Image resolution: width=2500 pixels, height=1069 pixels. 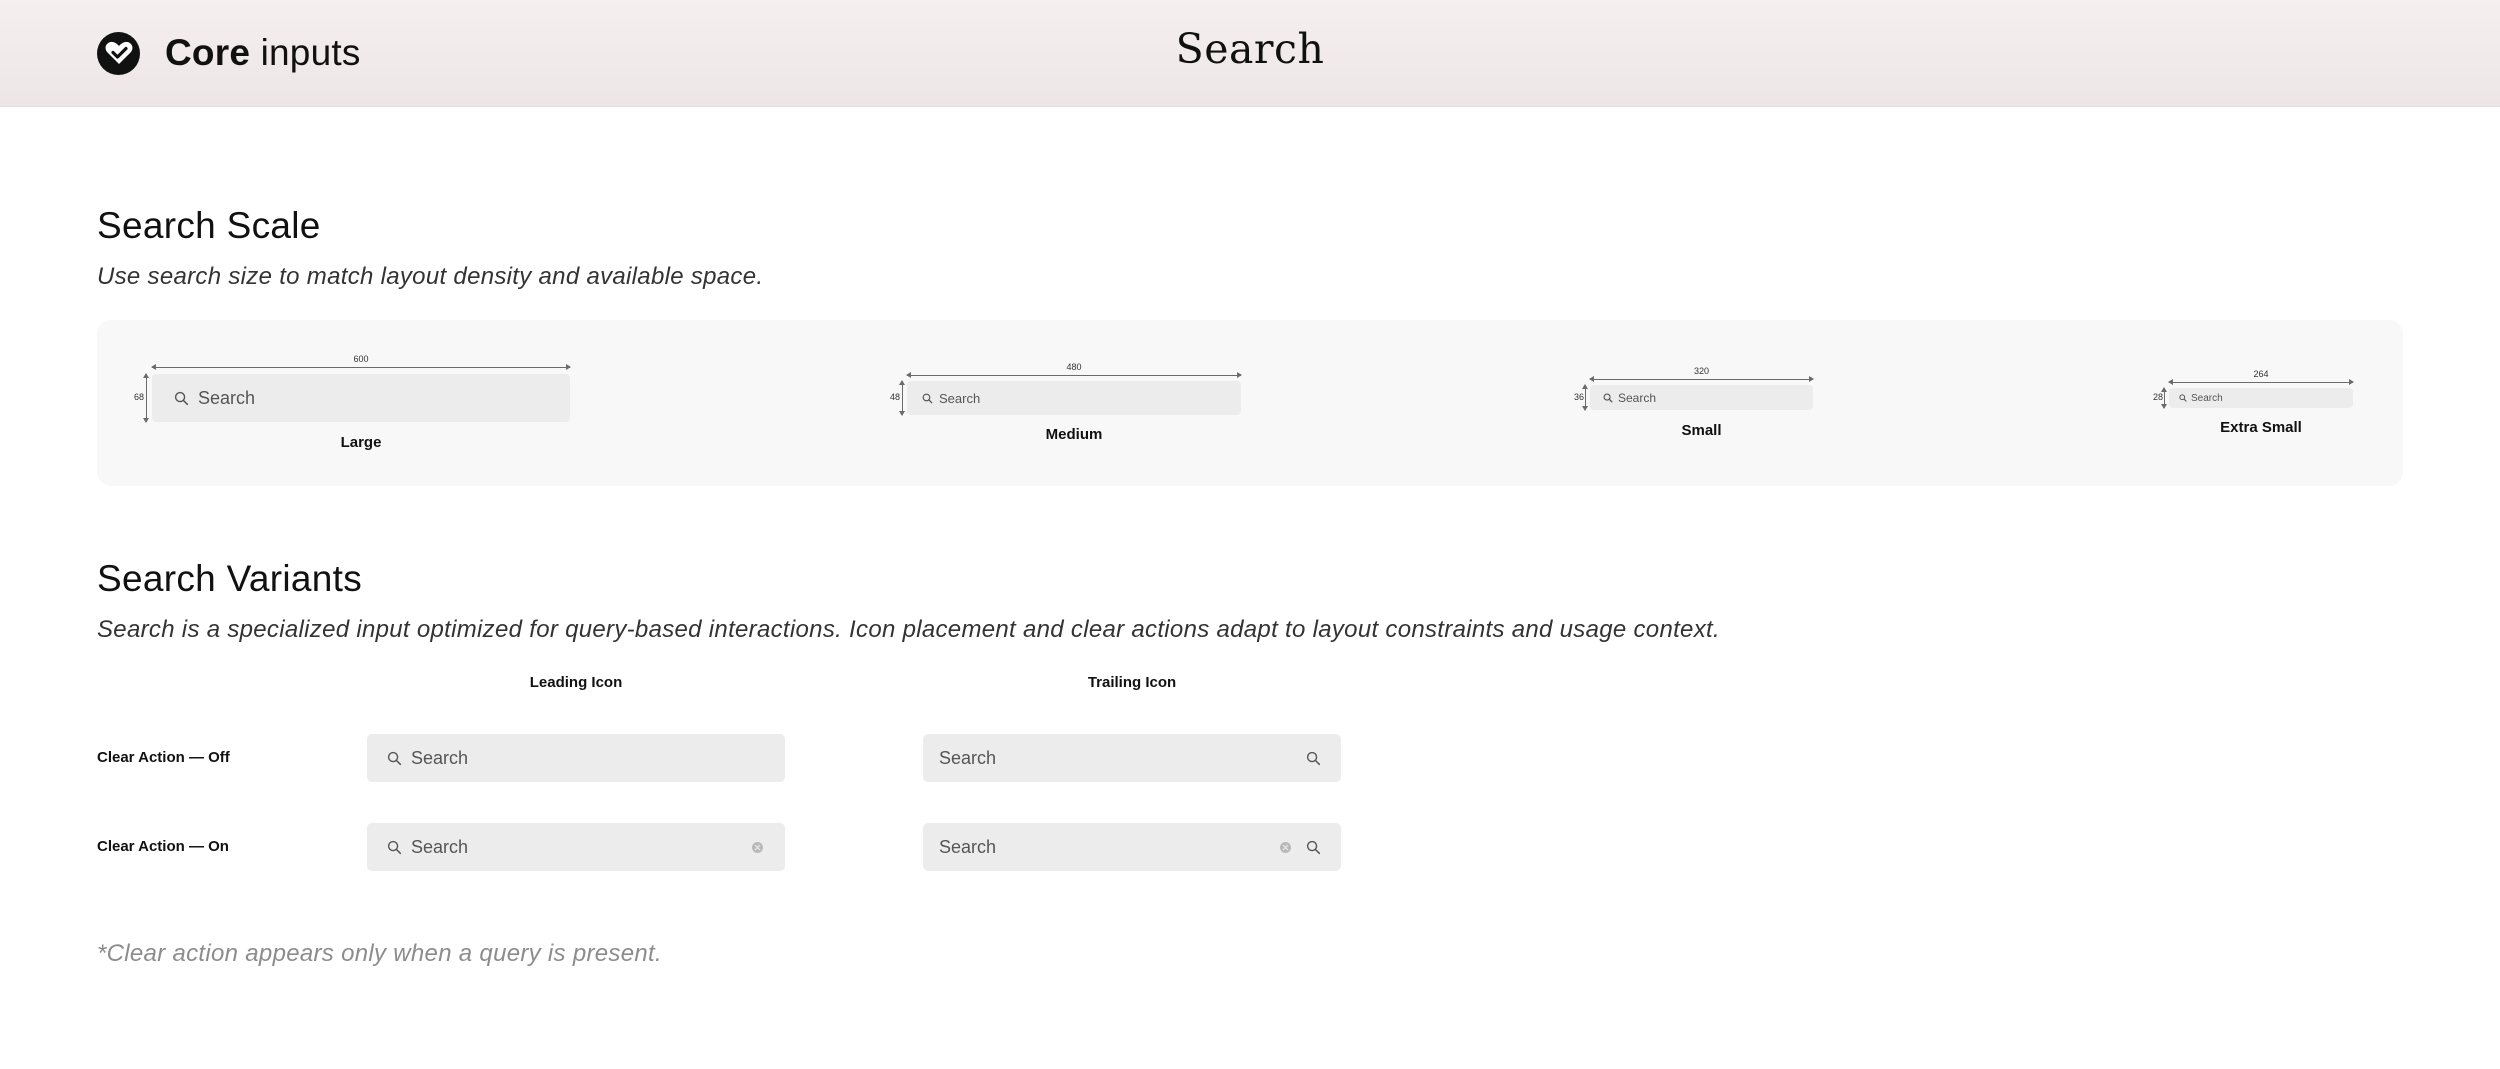 What do you see at coordinates (1074, 434) in the screenshot?
I see `scale-caption: Medium` at bounding box center [1074, 434].